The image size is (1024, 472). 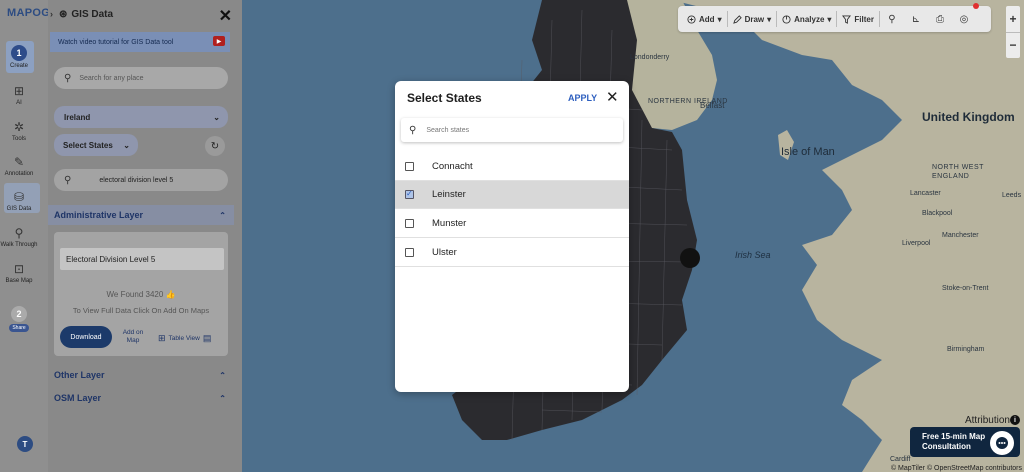 I want to click on level-field: Electoral Division Level 5, so click(x=142, y=259).